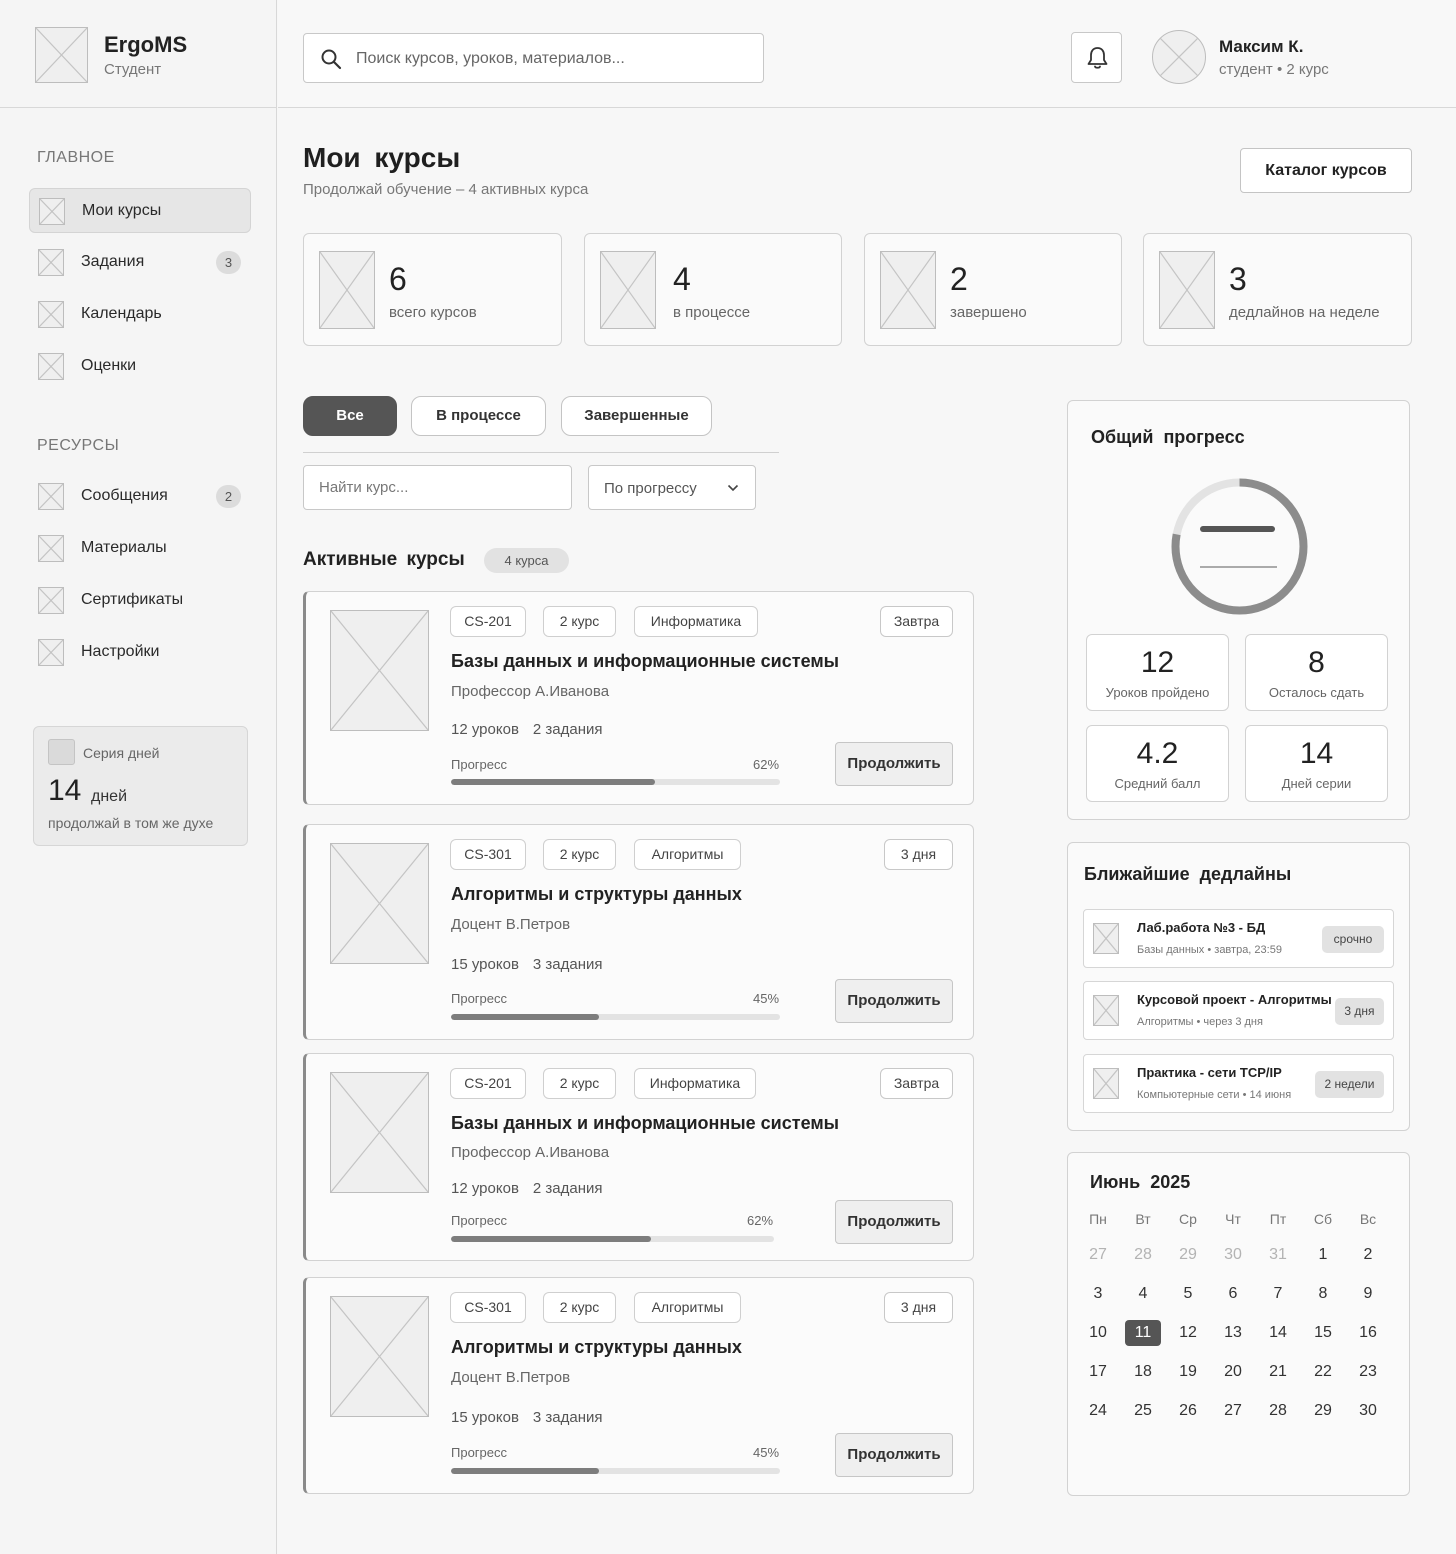 This screenshot has height=1554, width=1456. What do you see at coordinates (51, 652) in the screenshot?
I see `settings-icon` at bounding box center [51, 652].